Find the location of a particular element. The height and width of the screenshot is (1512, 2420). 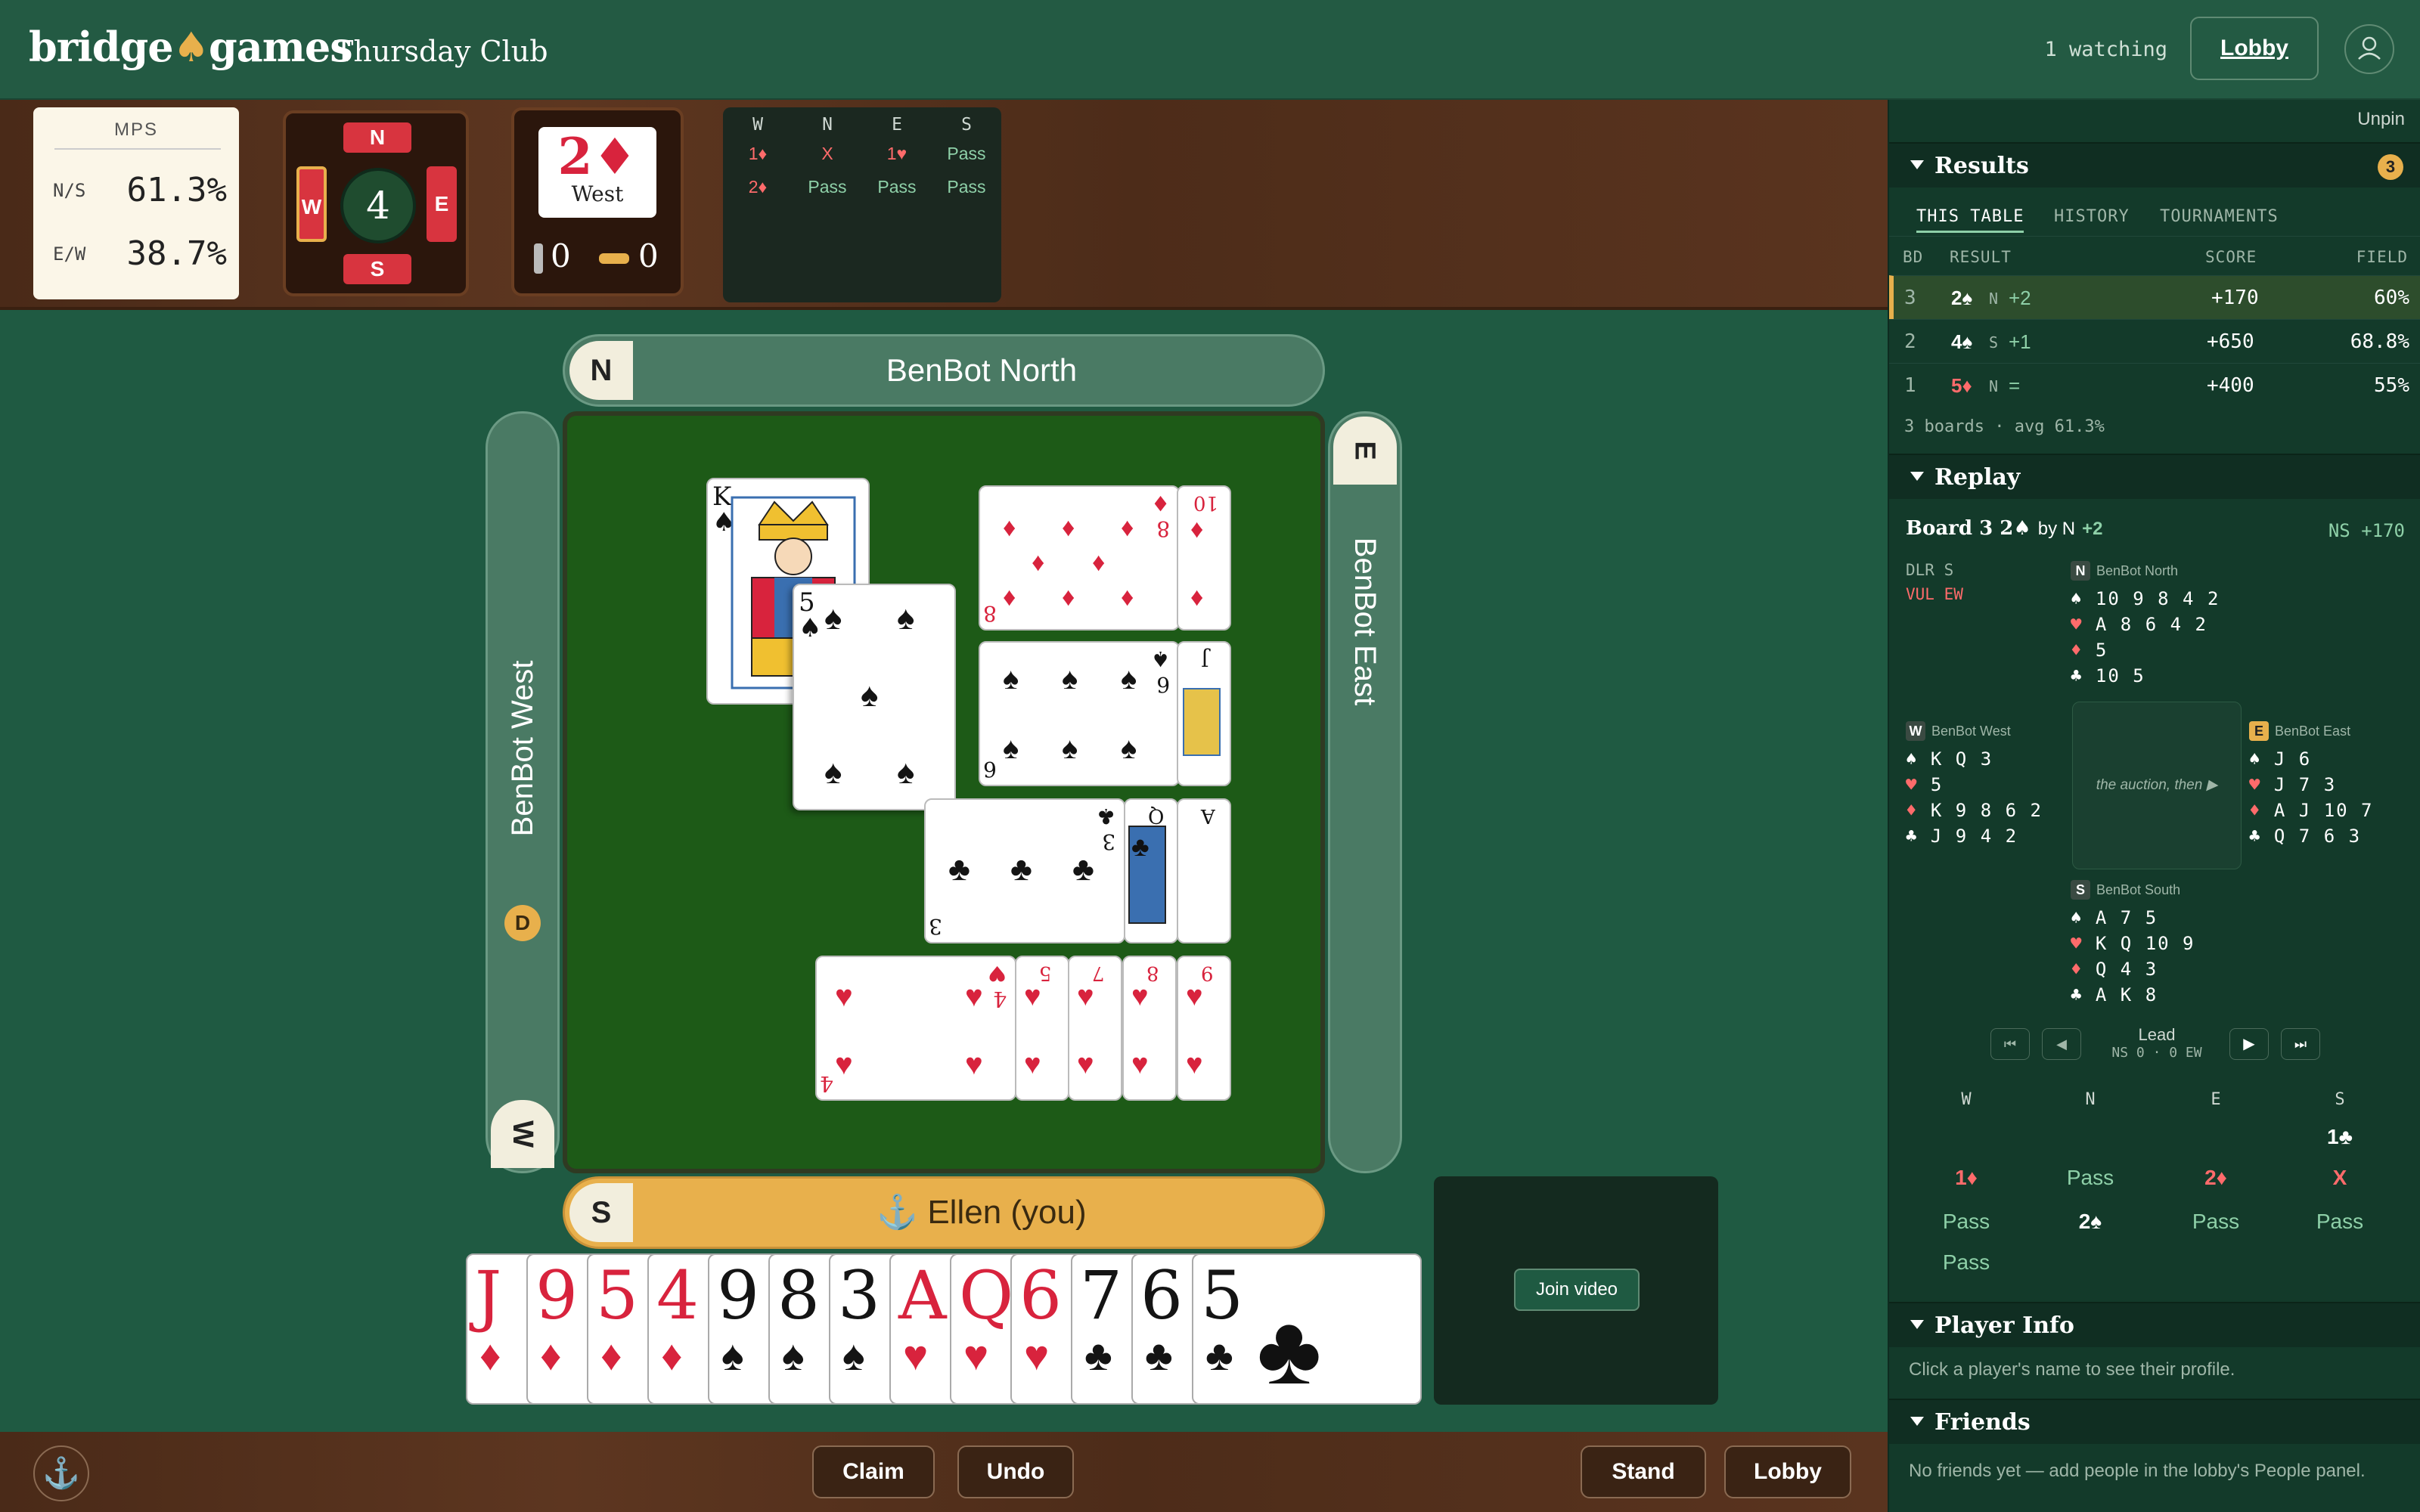

skip-end-icon: ⏭ is located at coordinates (2300, 1044).